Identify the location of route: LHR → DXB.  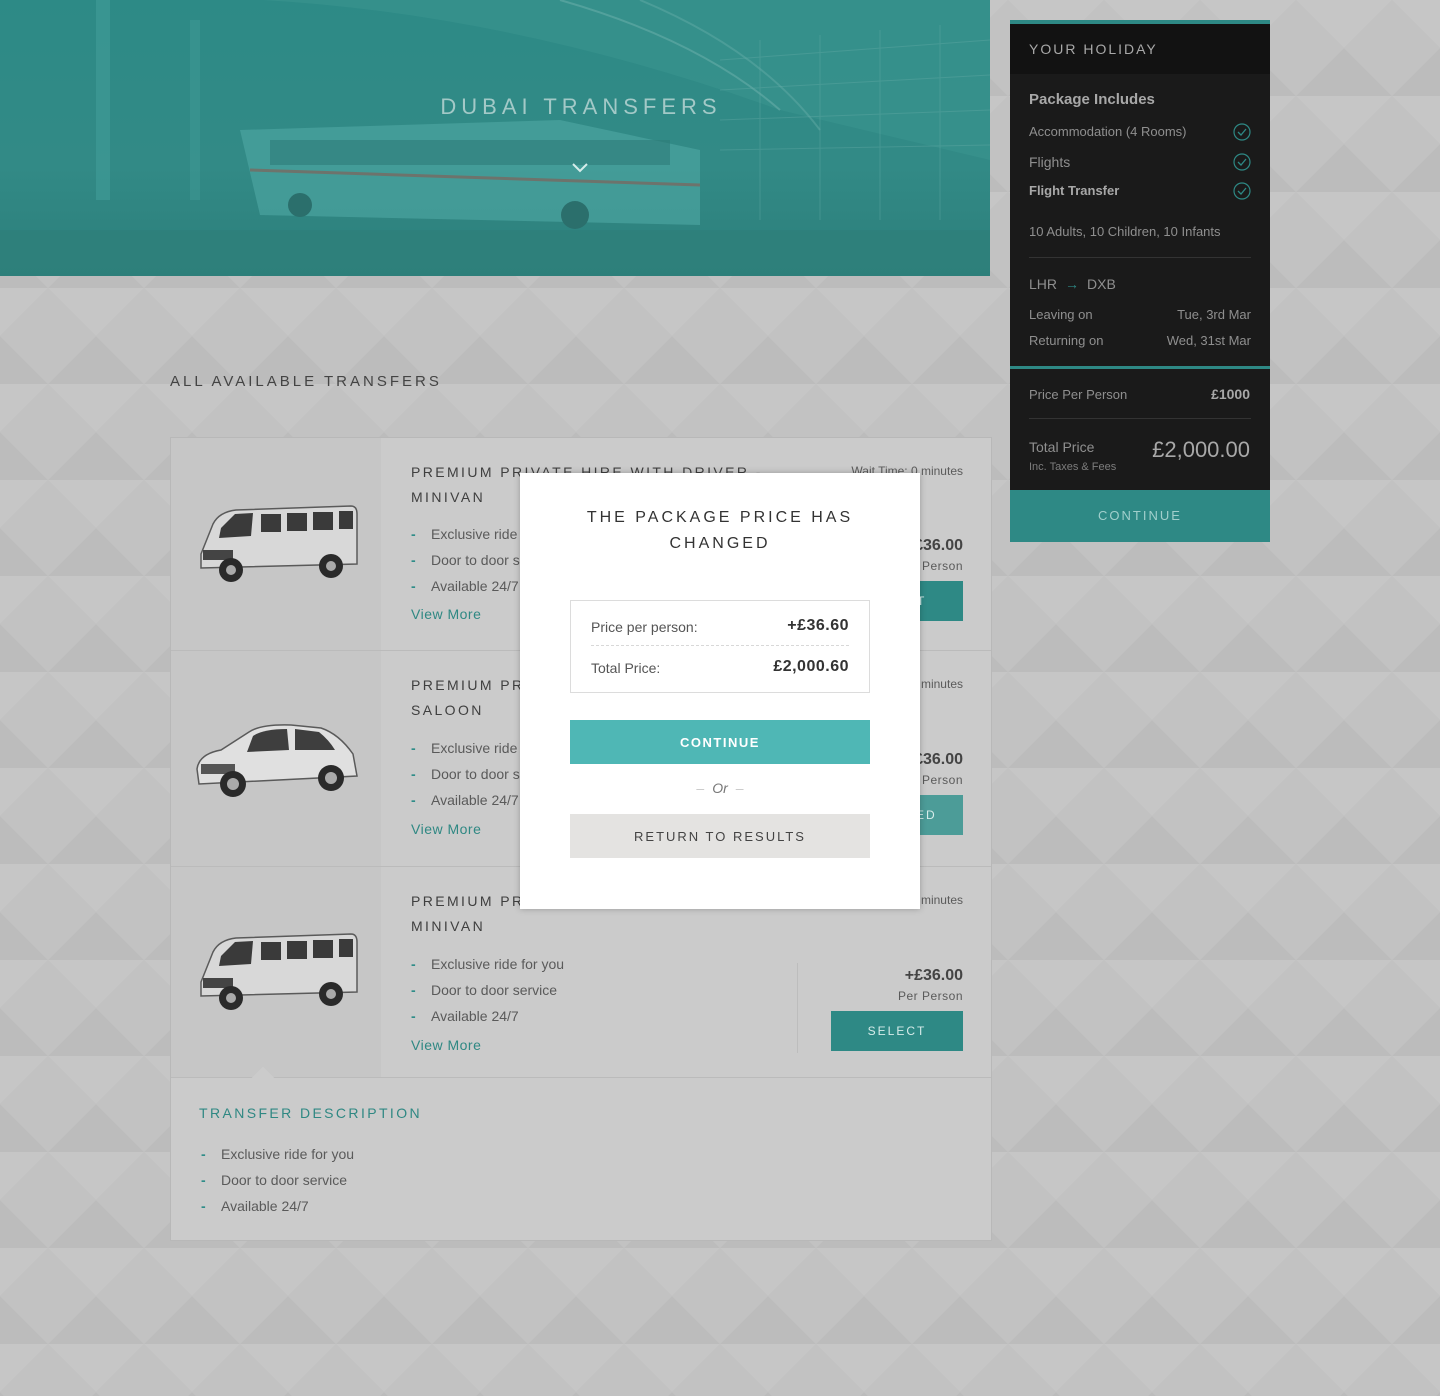
(1072, 284).